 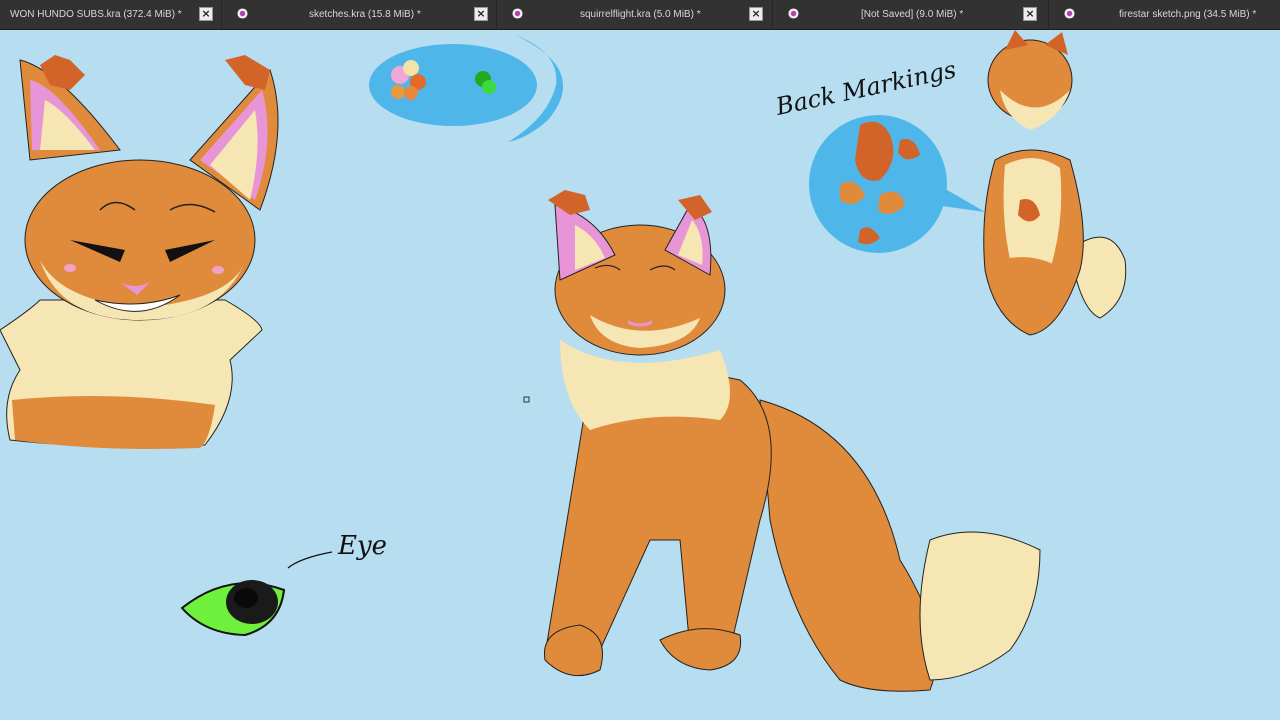 What do you see at coordinates (1188, 14) in the screenshot?
I see `tab-label: firestar sketch.png (34.5 MiB) *` at bounding box center [1188, 14].